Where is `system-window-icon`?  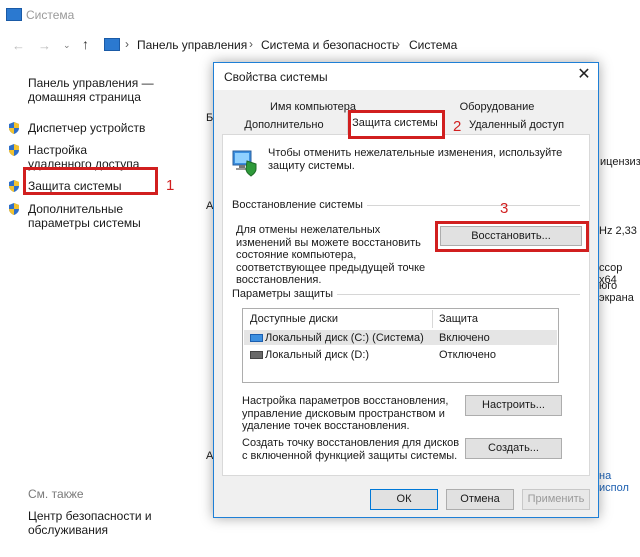
system-window-icon is located at coordinates (14, 14).